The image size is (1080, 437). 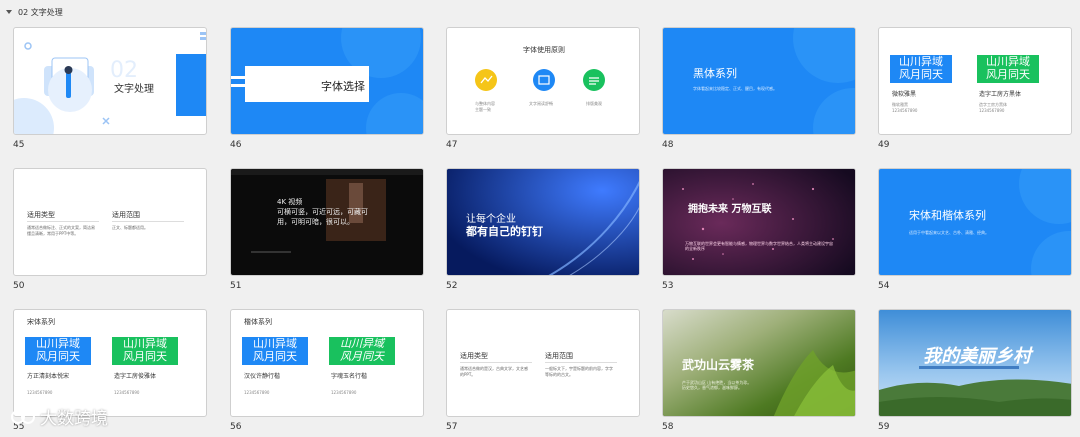 What do you see at coordinates (668, 286) in the screenshot?
I see `slide-number: 53` at bounding box center [668, 286].